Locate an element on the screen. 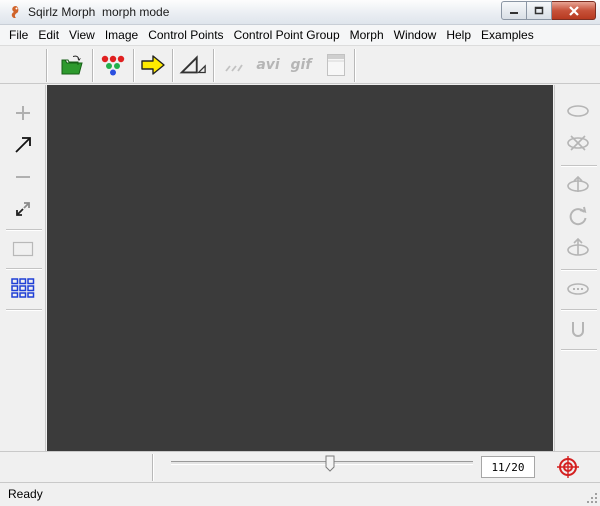  target-icon is located at coordinates (568, 467).